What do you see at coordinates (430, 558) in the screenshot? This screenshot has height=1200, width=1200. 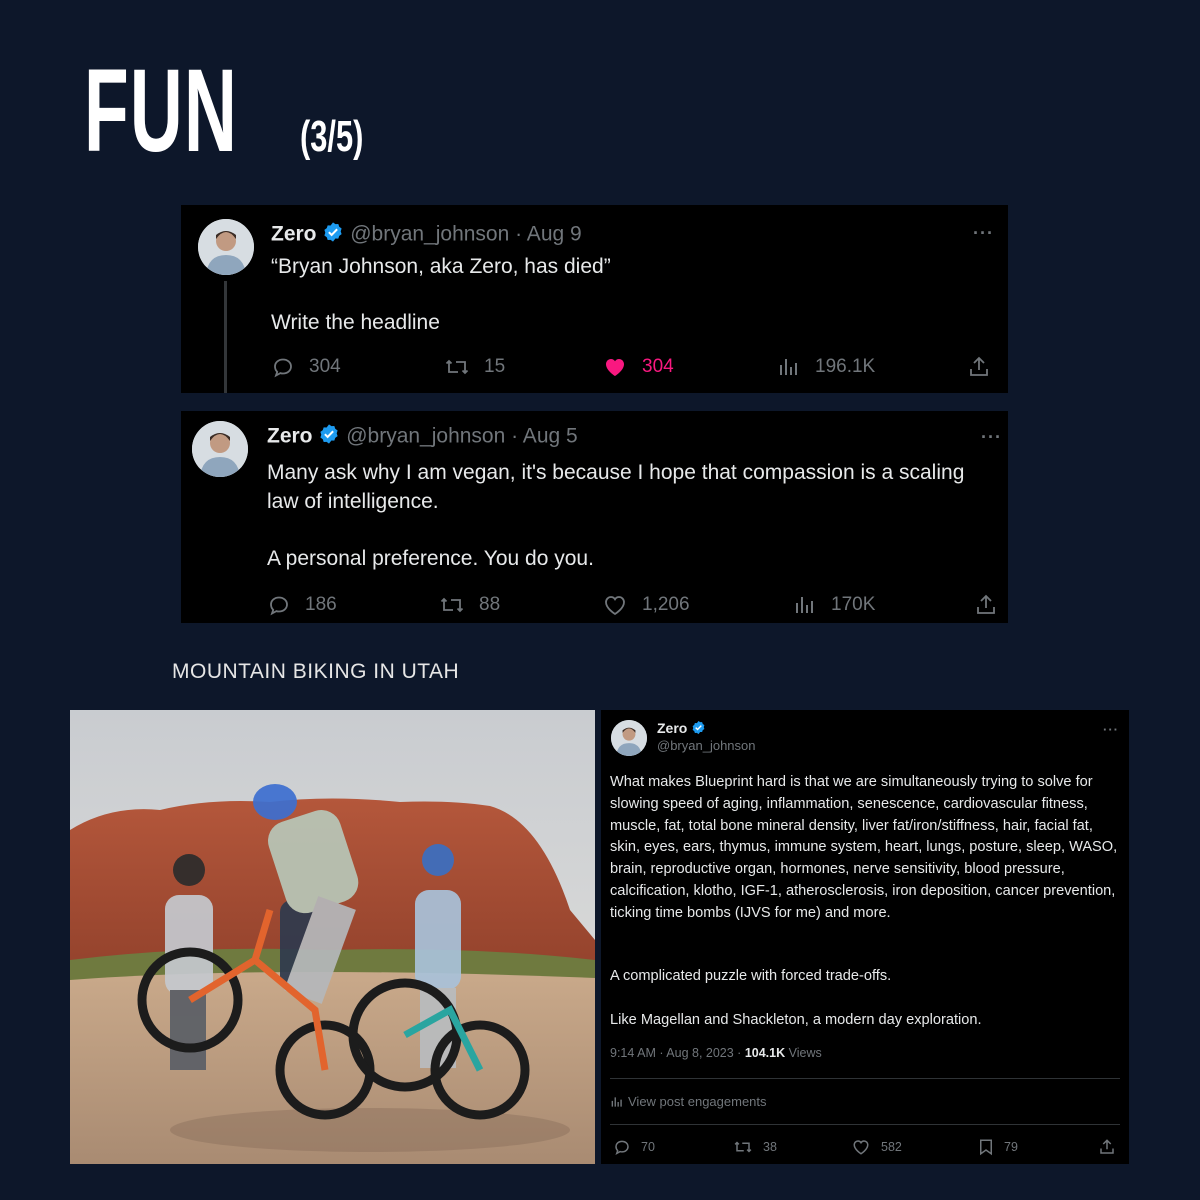 I see `tweet-text-line3: A personal preference. You do you.` at bounding box center [430, 558].